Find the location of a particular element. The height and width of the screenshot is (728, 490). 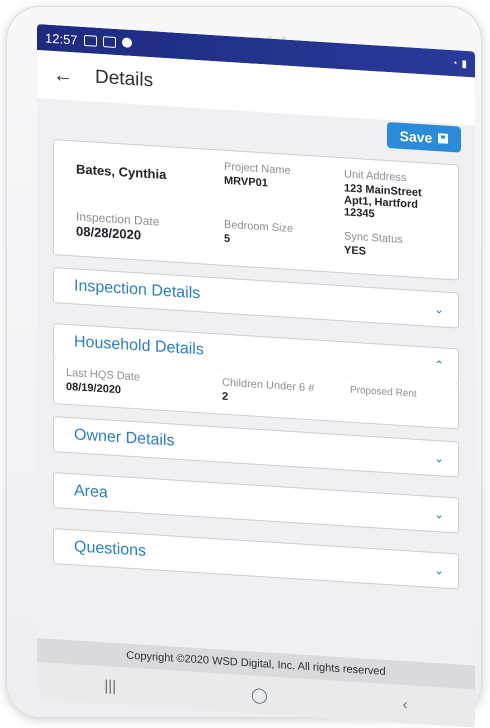

section-title: Household Details is located at coordinates (139, 346).